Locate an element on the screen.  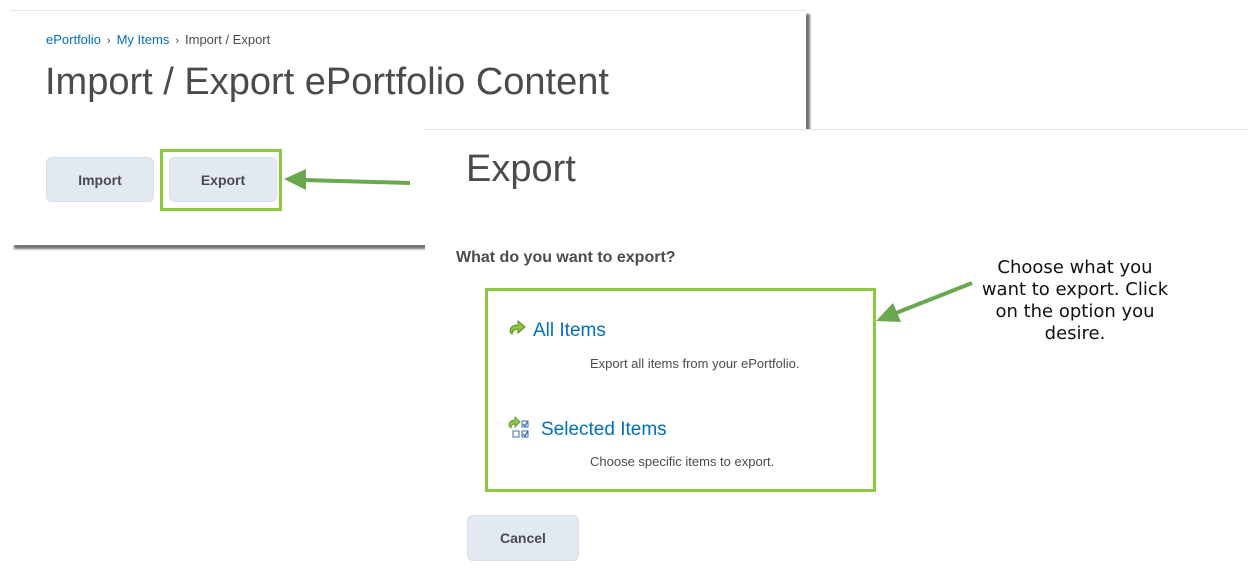
selected-items-description: Choose specific items to export. is located at coordinates (682, 461).